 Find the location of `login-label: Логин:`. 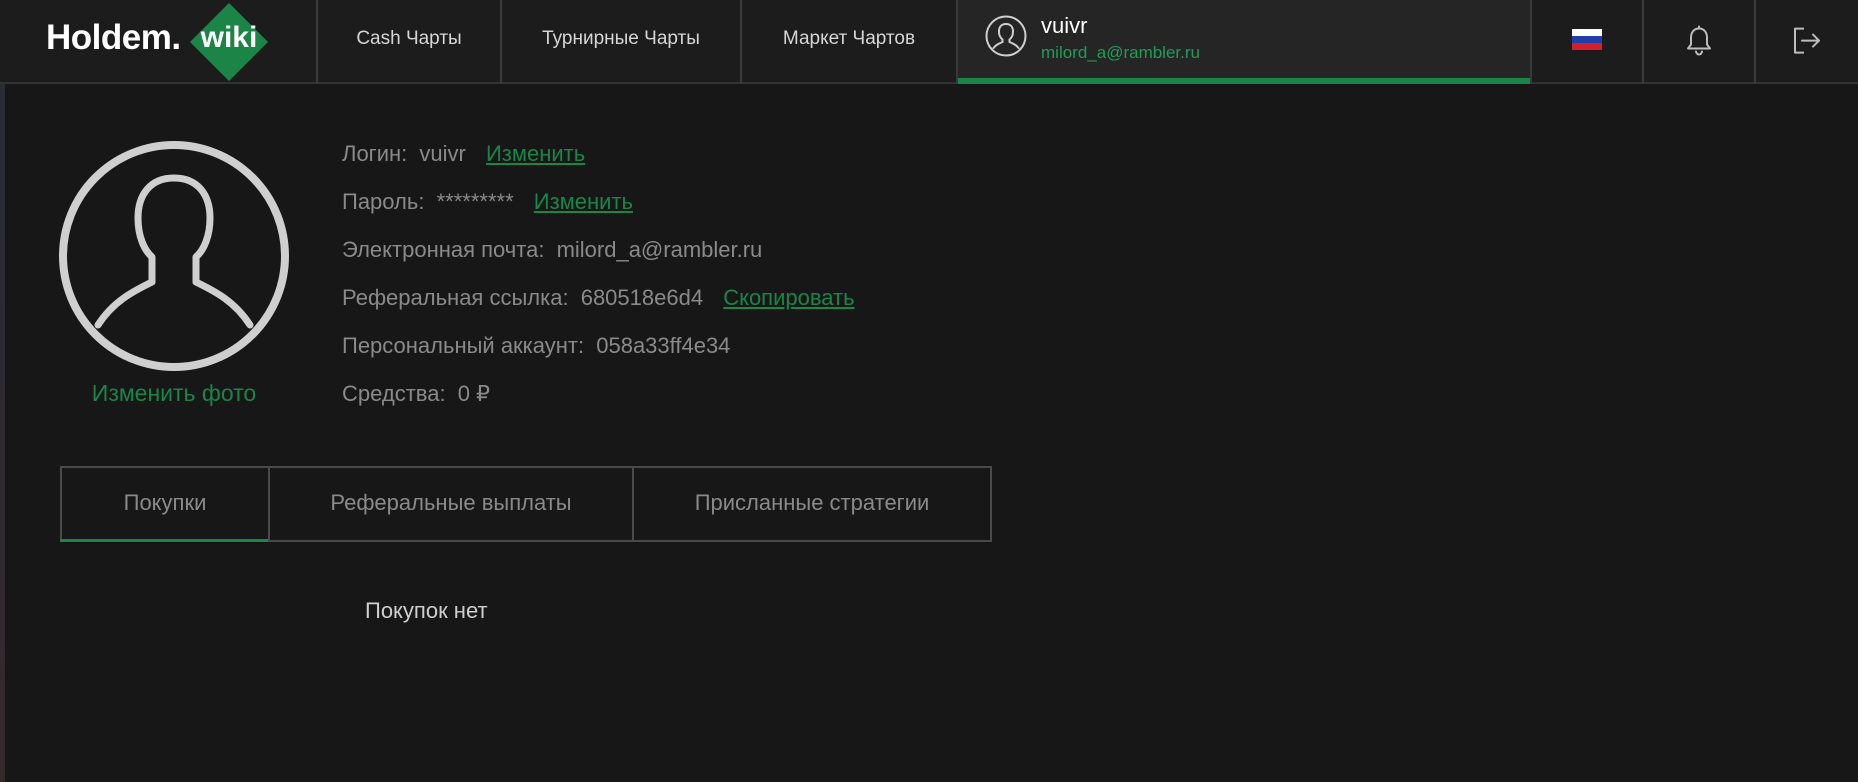

login-label: Логин: is located at coordinates (375, 153).